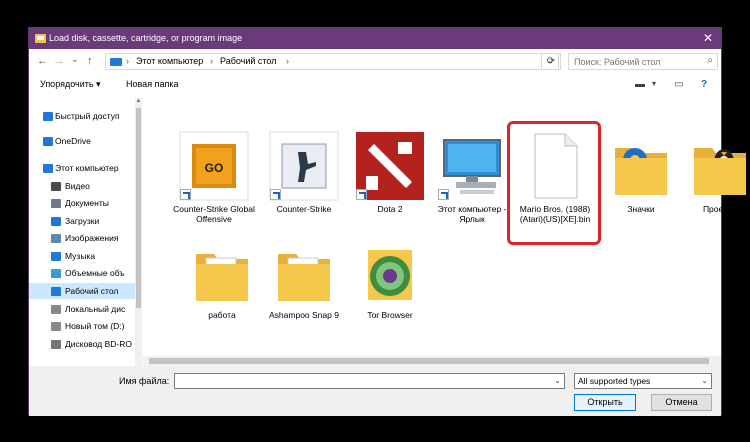 Image resolution: width=750 pixels, height=442 pixels. Describe the element at coordinates (369, 381) in the screenshot. I see `filename-input: ⌄` at that location.